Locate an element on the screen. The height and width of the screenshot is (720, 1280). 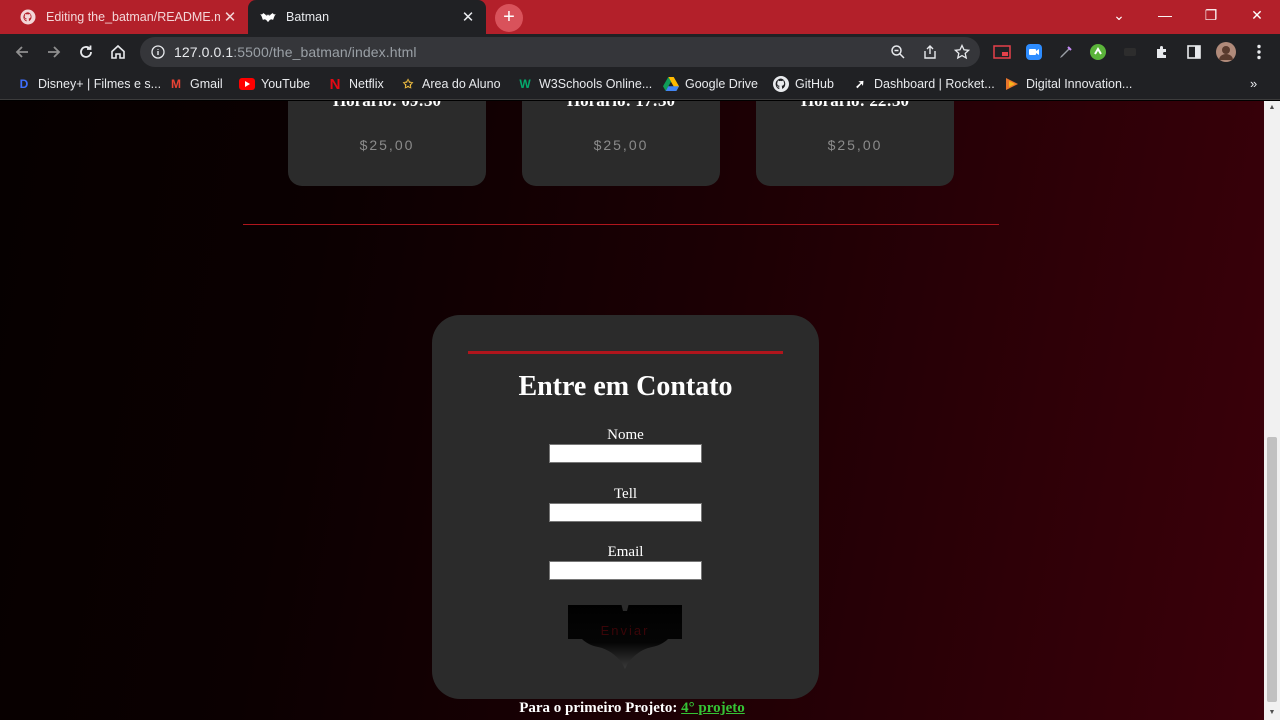
arrow-left-icon is located at coordinates (21, 52).